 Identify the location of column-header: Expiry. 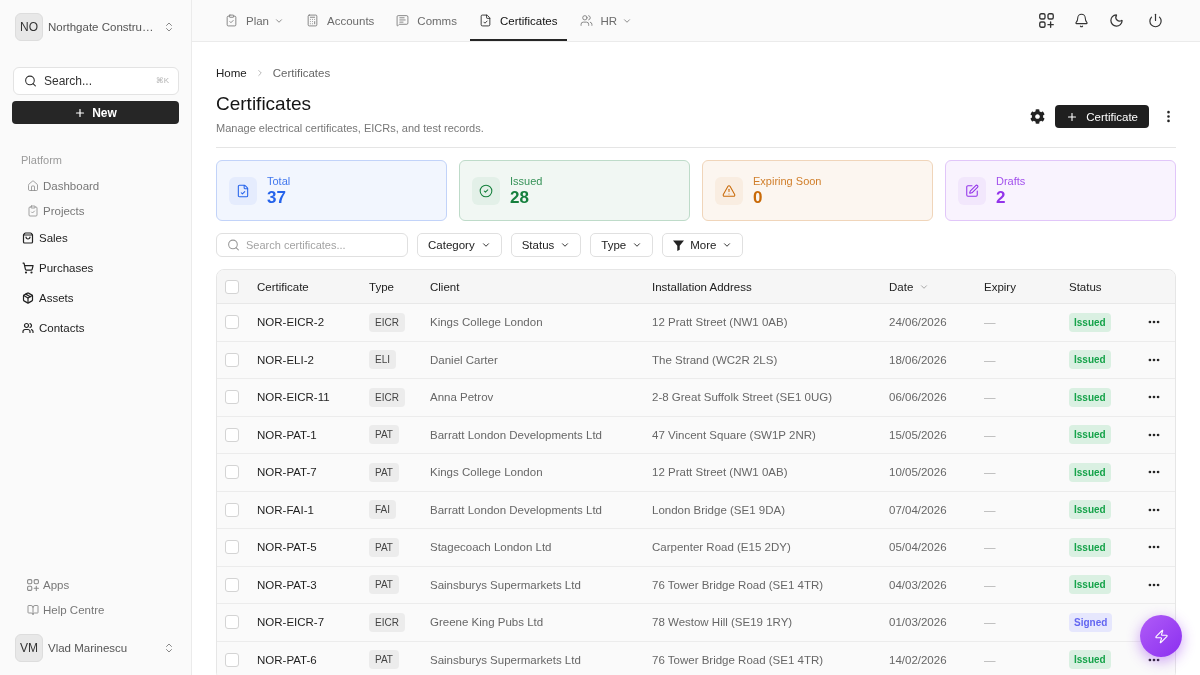
(1000, 286).